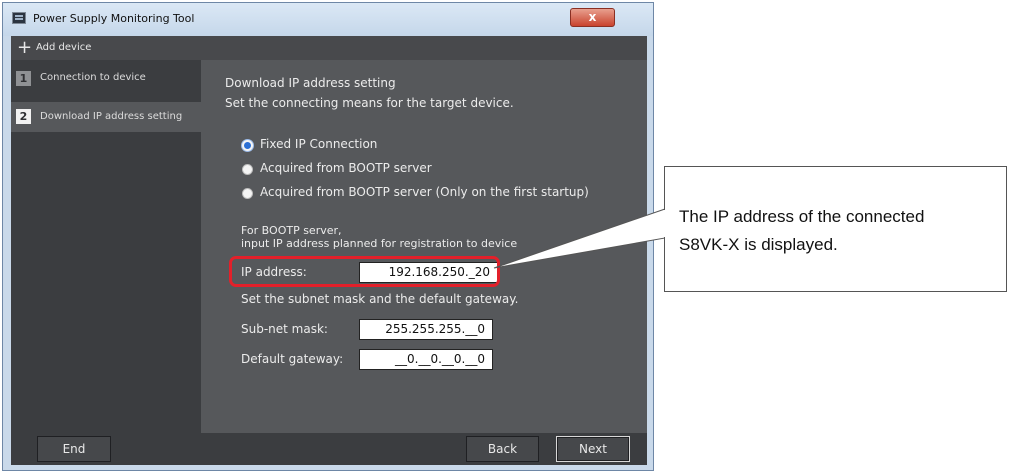 This screenshot has width=1011, height=473. What do you see at coordinates (802, 216) in the screenshot?
I see `callout-line1: The IP address of the connected` at bounding box center [802, 216].